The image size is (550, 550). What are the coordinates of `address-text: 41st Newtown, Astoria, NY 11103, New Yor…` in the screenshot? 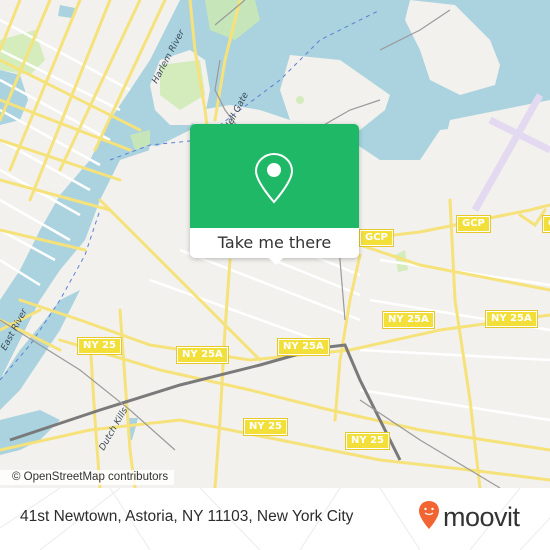 It's located at (187, 516).